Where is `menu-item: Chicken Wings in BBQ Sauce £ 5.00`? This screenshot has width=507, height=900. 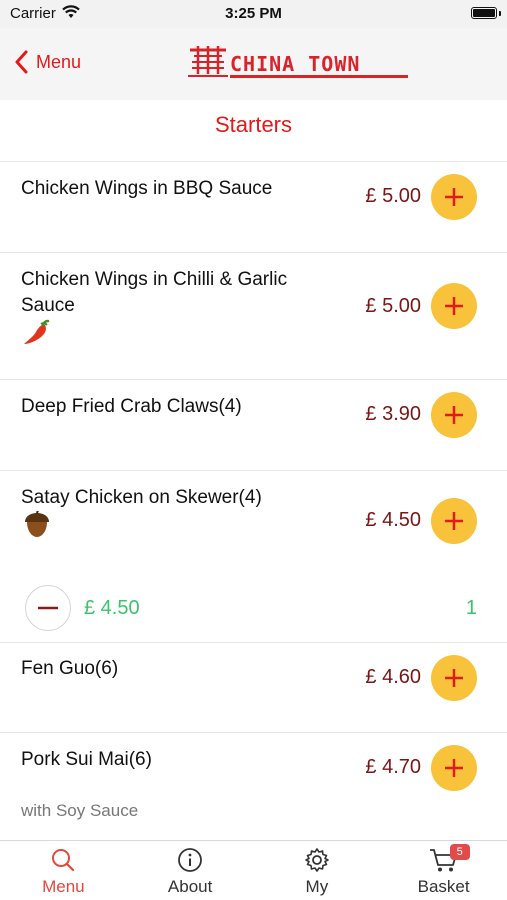 menu-item: Chicken Wings in BBQ Sauce £ 5.00 is located at coordinates (253, 207).